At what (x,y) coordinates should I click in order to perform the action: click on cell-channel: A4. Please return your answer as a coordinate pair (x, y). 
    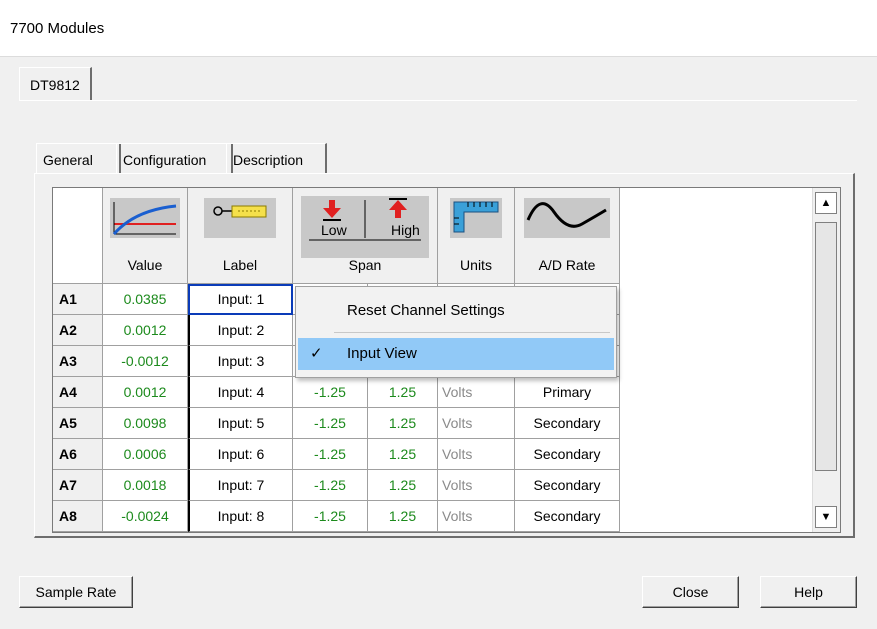
    Looking at the image, I should click on (78, 392).